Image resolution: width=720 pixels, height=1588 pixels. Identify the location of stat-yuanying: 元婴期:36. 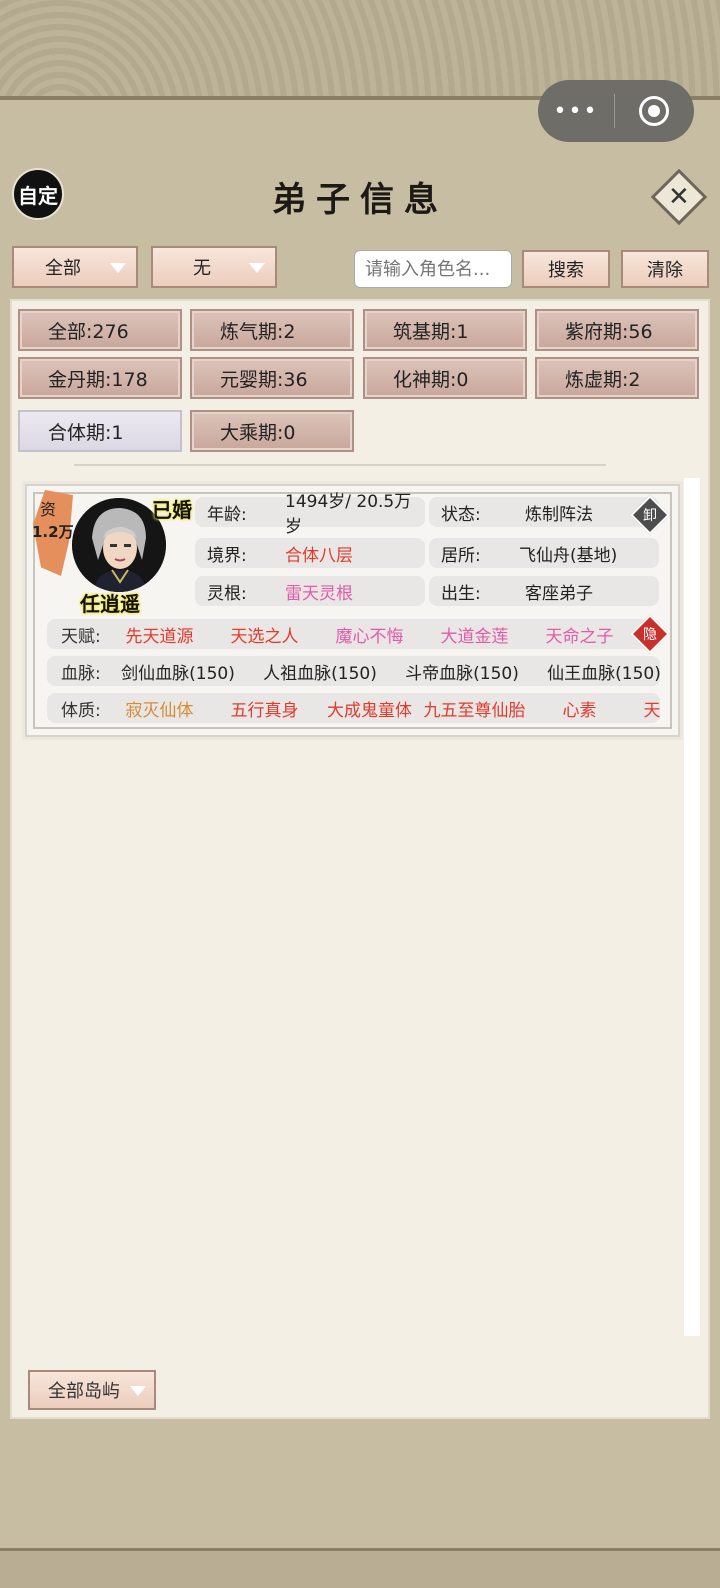
(272, 378).